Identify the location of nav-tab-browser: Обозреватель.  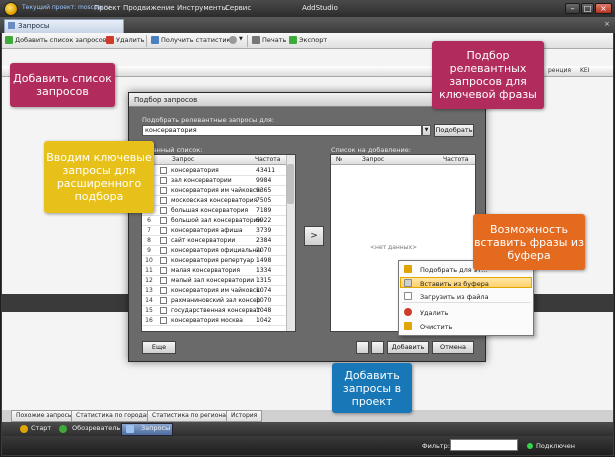
(96, 429).